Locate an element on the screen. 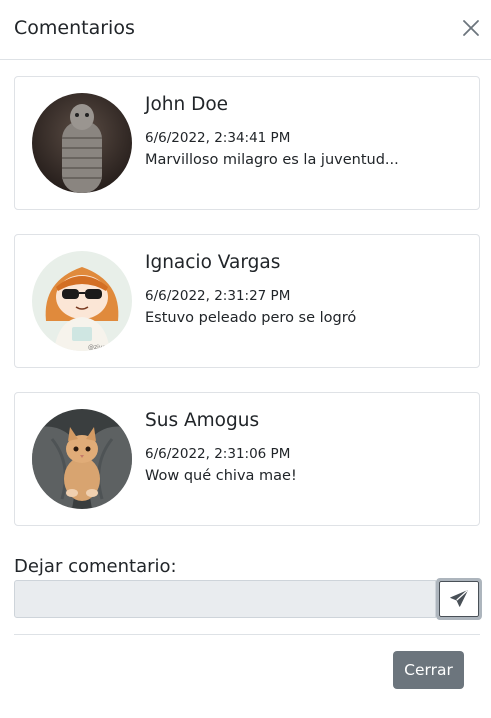 This screenshot has height=718, width=491. svg-text: @ziven is located at coordinates (99, 347).